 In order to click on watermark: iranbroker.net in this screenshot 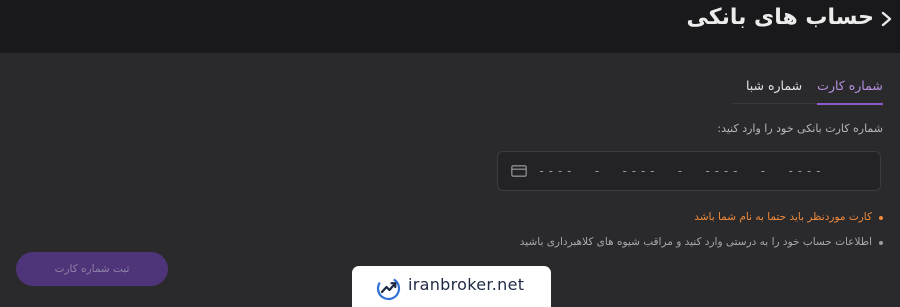, I will do `click(451, 286)`.